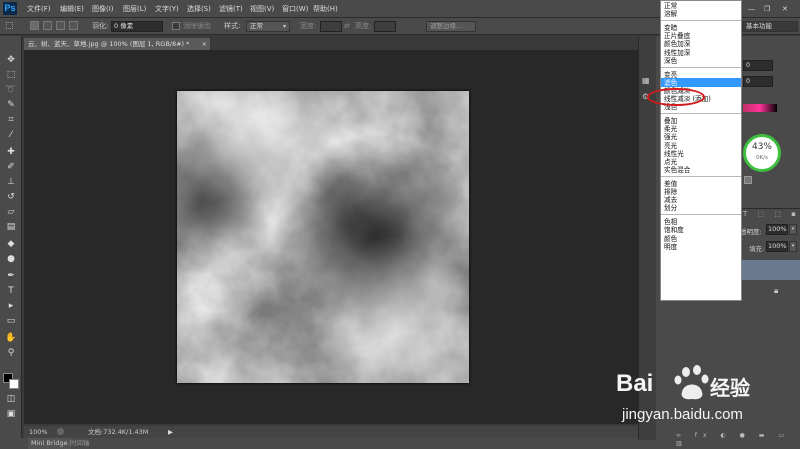 The height and width of the screenshot is (449, 800). Describe the element at coordinates (676, 97) in the screenshot. I see `annotation-ellipse` at that location.